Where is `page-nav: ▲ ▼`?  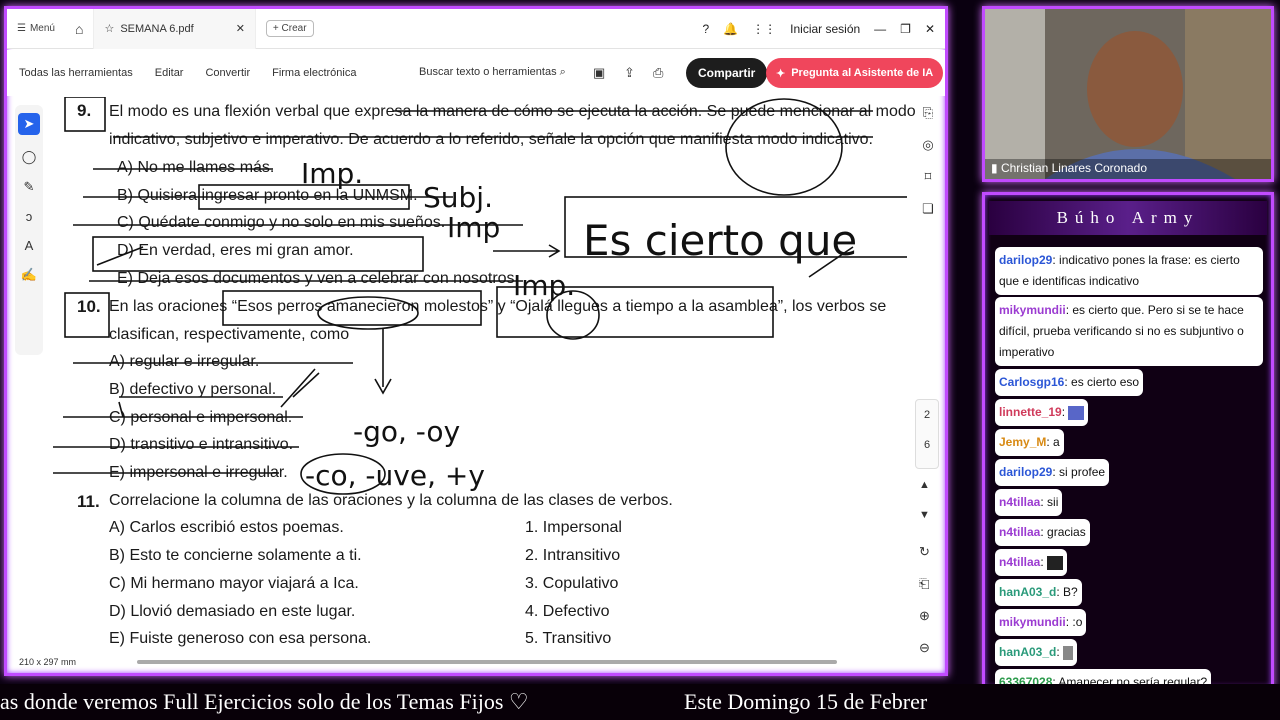
page-nav: ▲ ▼ is located at coordinates (924, 500).